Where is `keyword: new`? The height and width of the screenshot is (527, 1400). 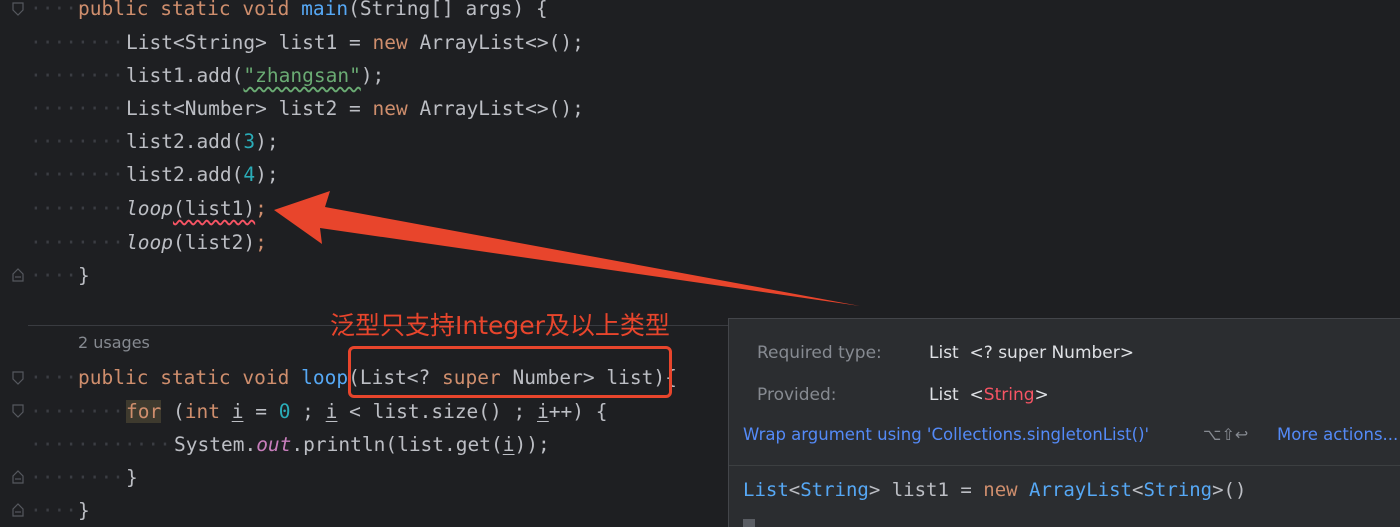 keyword: new is located at coordinates (1000, 490).